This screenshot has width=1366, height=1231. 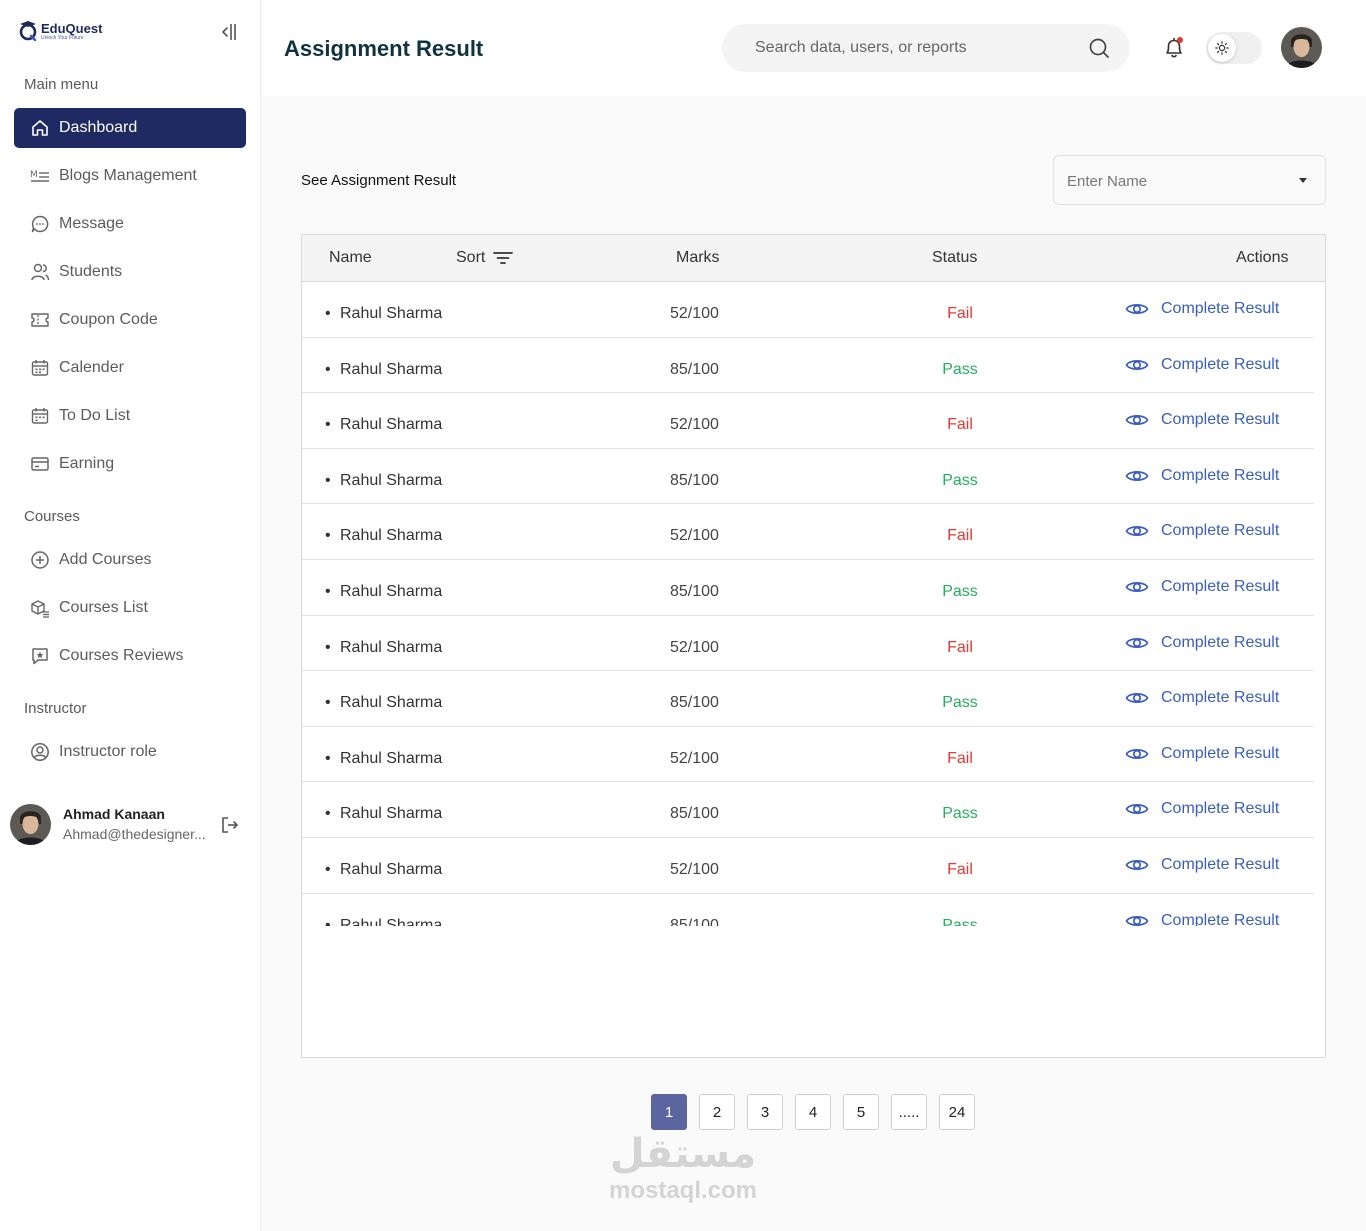 I want to click on page-button: 24, so click(x=957, y=1112).